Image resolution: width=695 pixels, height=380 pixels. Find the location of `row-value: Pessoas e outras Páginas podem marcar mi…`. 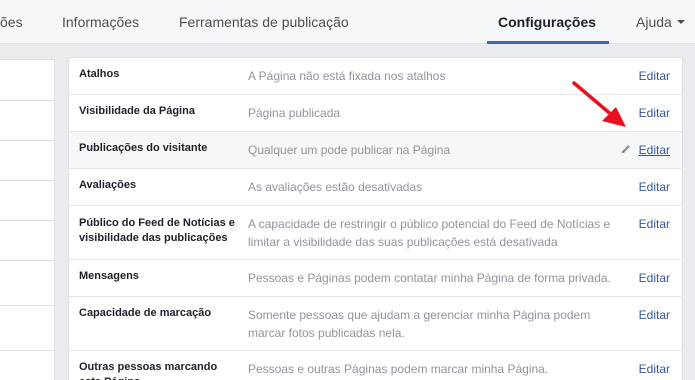

row-value: Pessoas e outras Páginas podem marcar mi… is located at coordinates (398, 369).